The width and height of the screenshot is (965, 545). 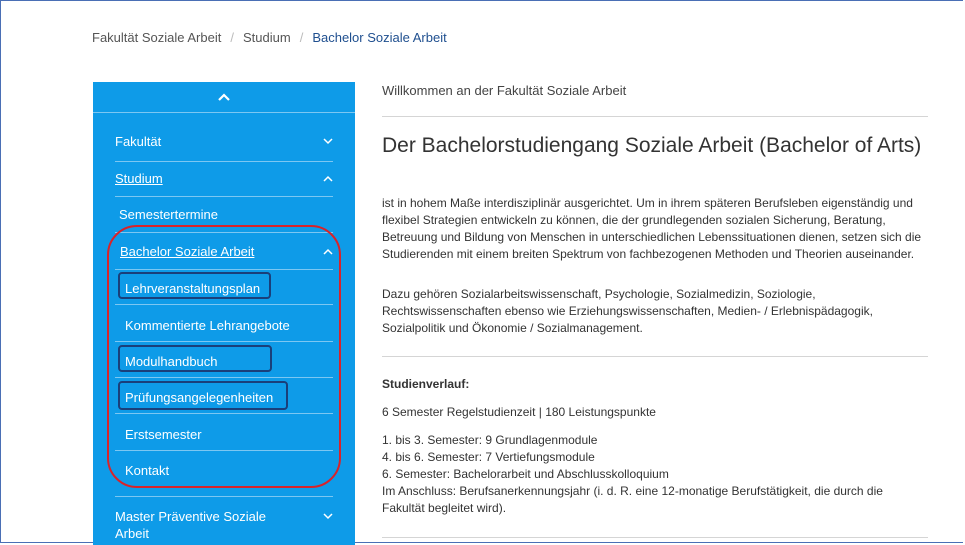 I want to click on sidebar-item-label: Fakultät, so click(x=138, y=141).